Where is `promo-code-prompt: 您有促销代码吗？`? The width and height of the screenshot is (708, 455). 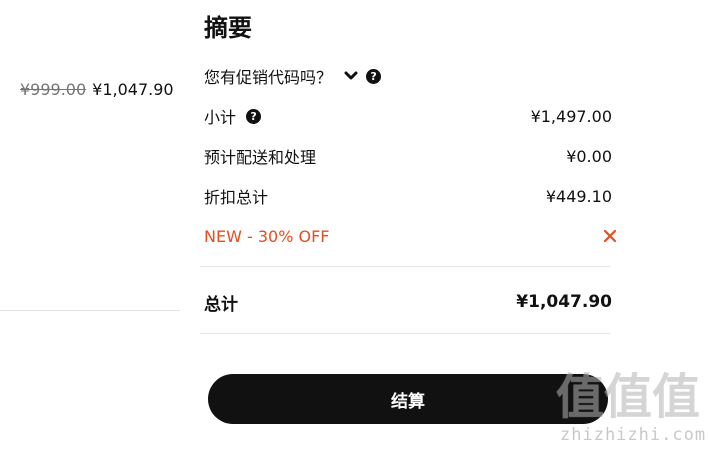 promo-code-prompt: 您有促销代码吗？ is located at coordinates (268, 77).